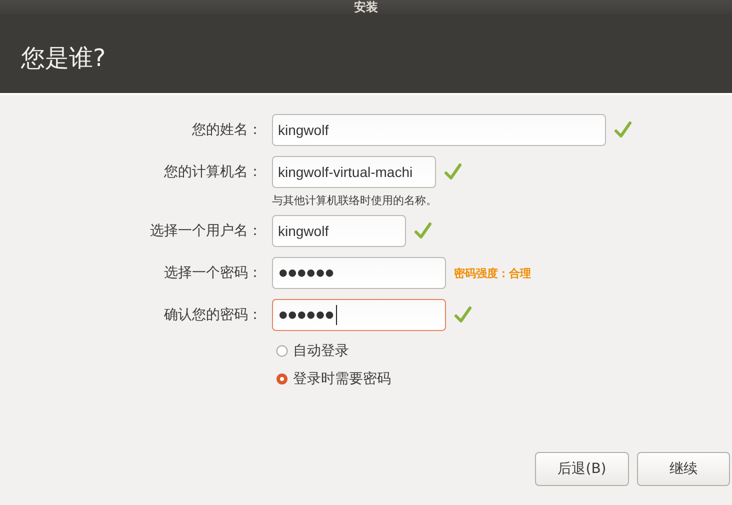 Image resolution: width=732 pixels, height=505 pixels. I want to click on field-label: 选择一个用户名：, so click(205, 231).